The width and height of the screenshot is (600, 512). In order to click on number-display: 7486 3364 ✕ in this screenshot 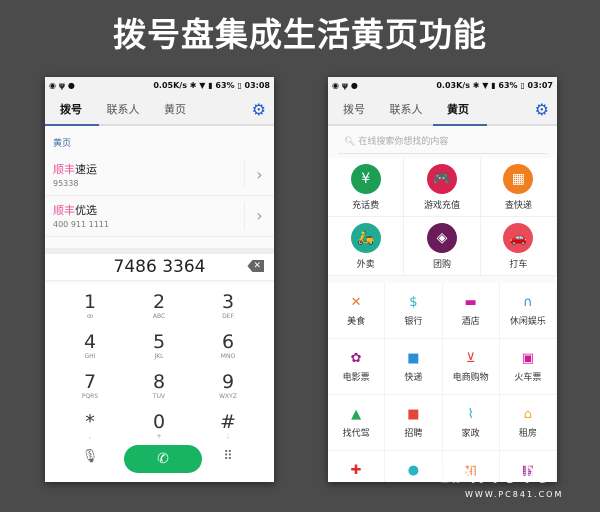, I will do `click(159, 264)`.